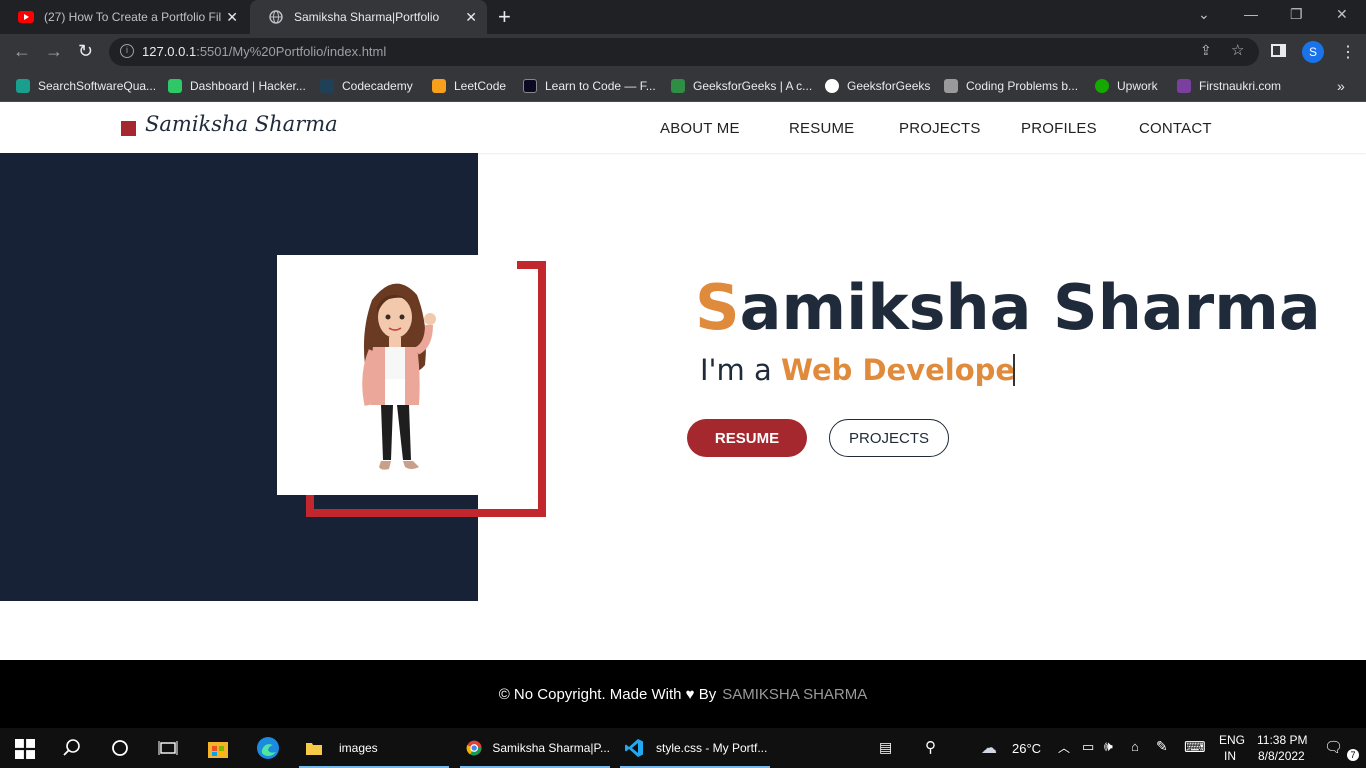 The image size is (1366, 768). What do you see at coordinates (1251, 14) in the screenshot?
I see `minimize-button: —` at bounding box center [1251, 14].